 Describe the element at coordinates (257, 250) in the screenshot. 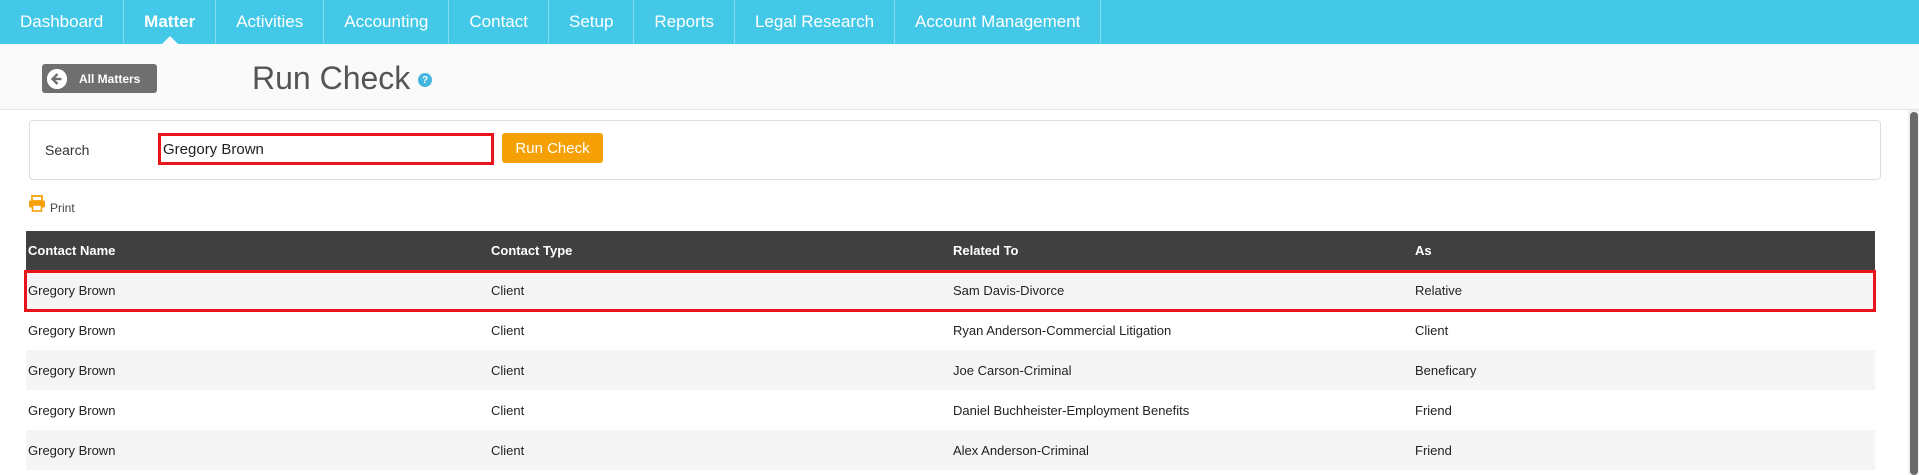

I see `column-header-contact-name: Contact Name` at that location.